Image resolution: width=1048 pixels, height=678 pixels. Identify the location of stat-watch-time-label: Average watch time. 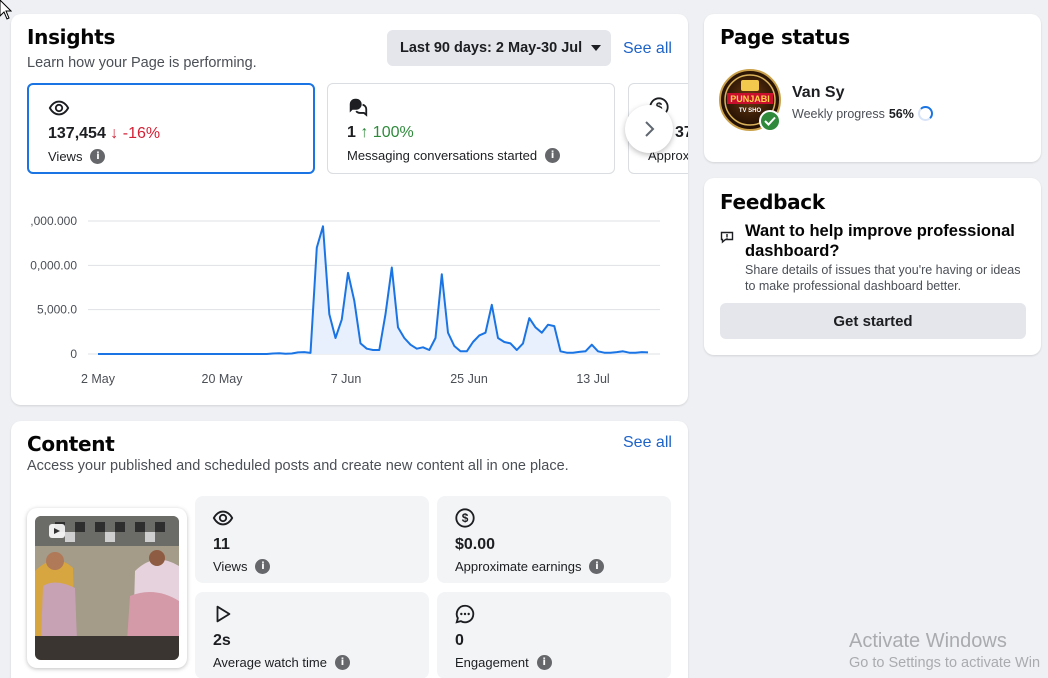
(270, 662).